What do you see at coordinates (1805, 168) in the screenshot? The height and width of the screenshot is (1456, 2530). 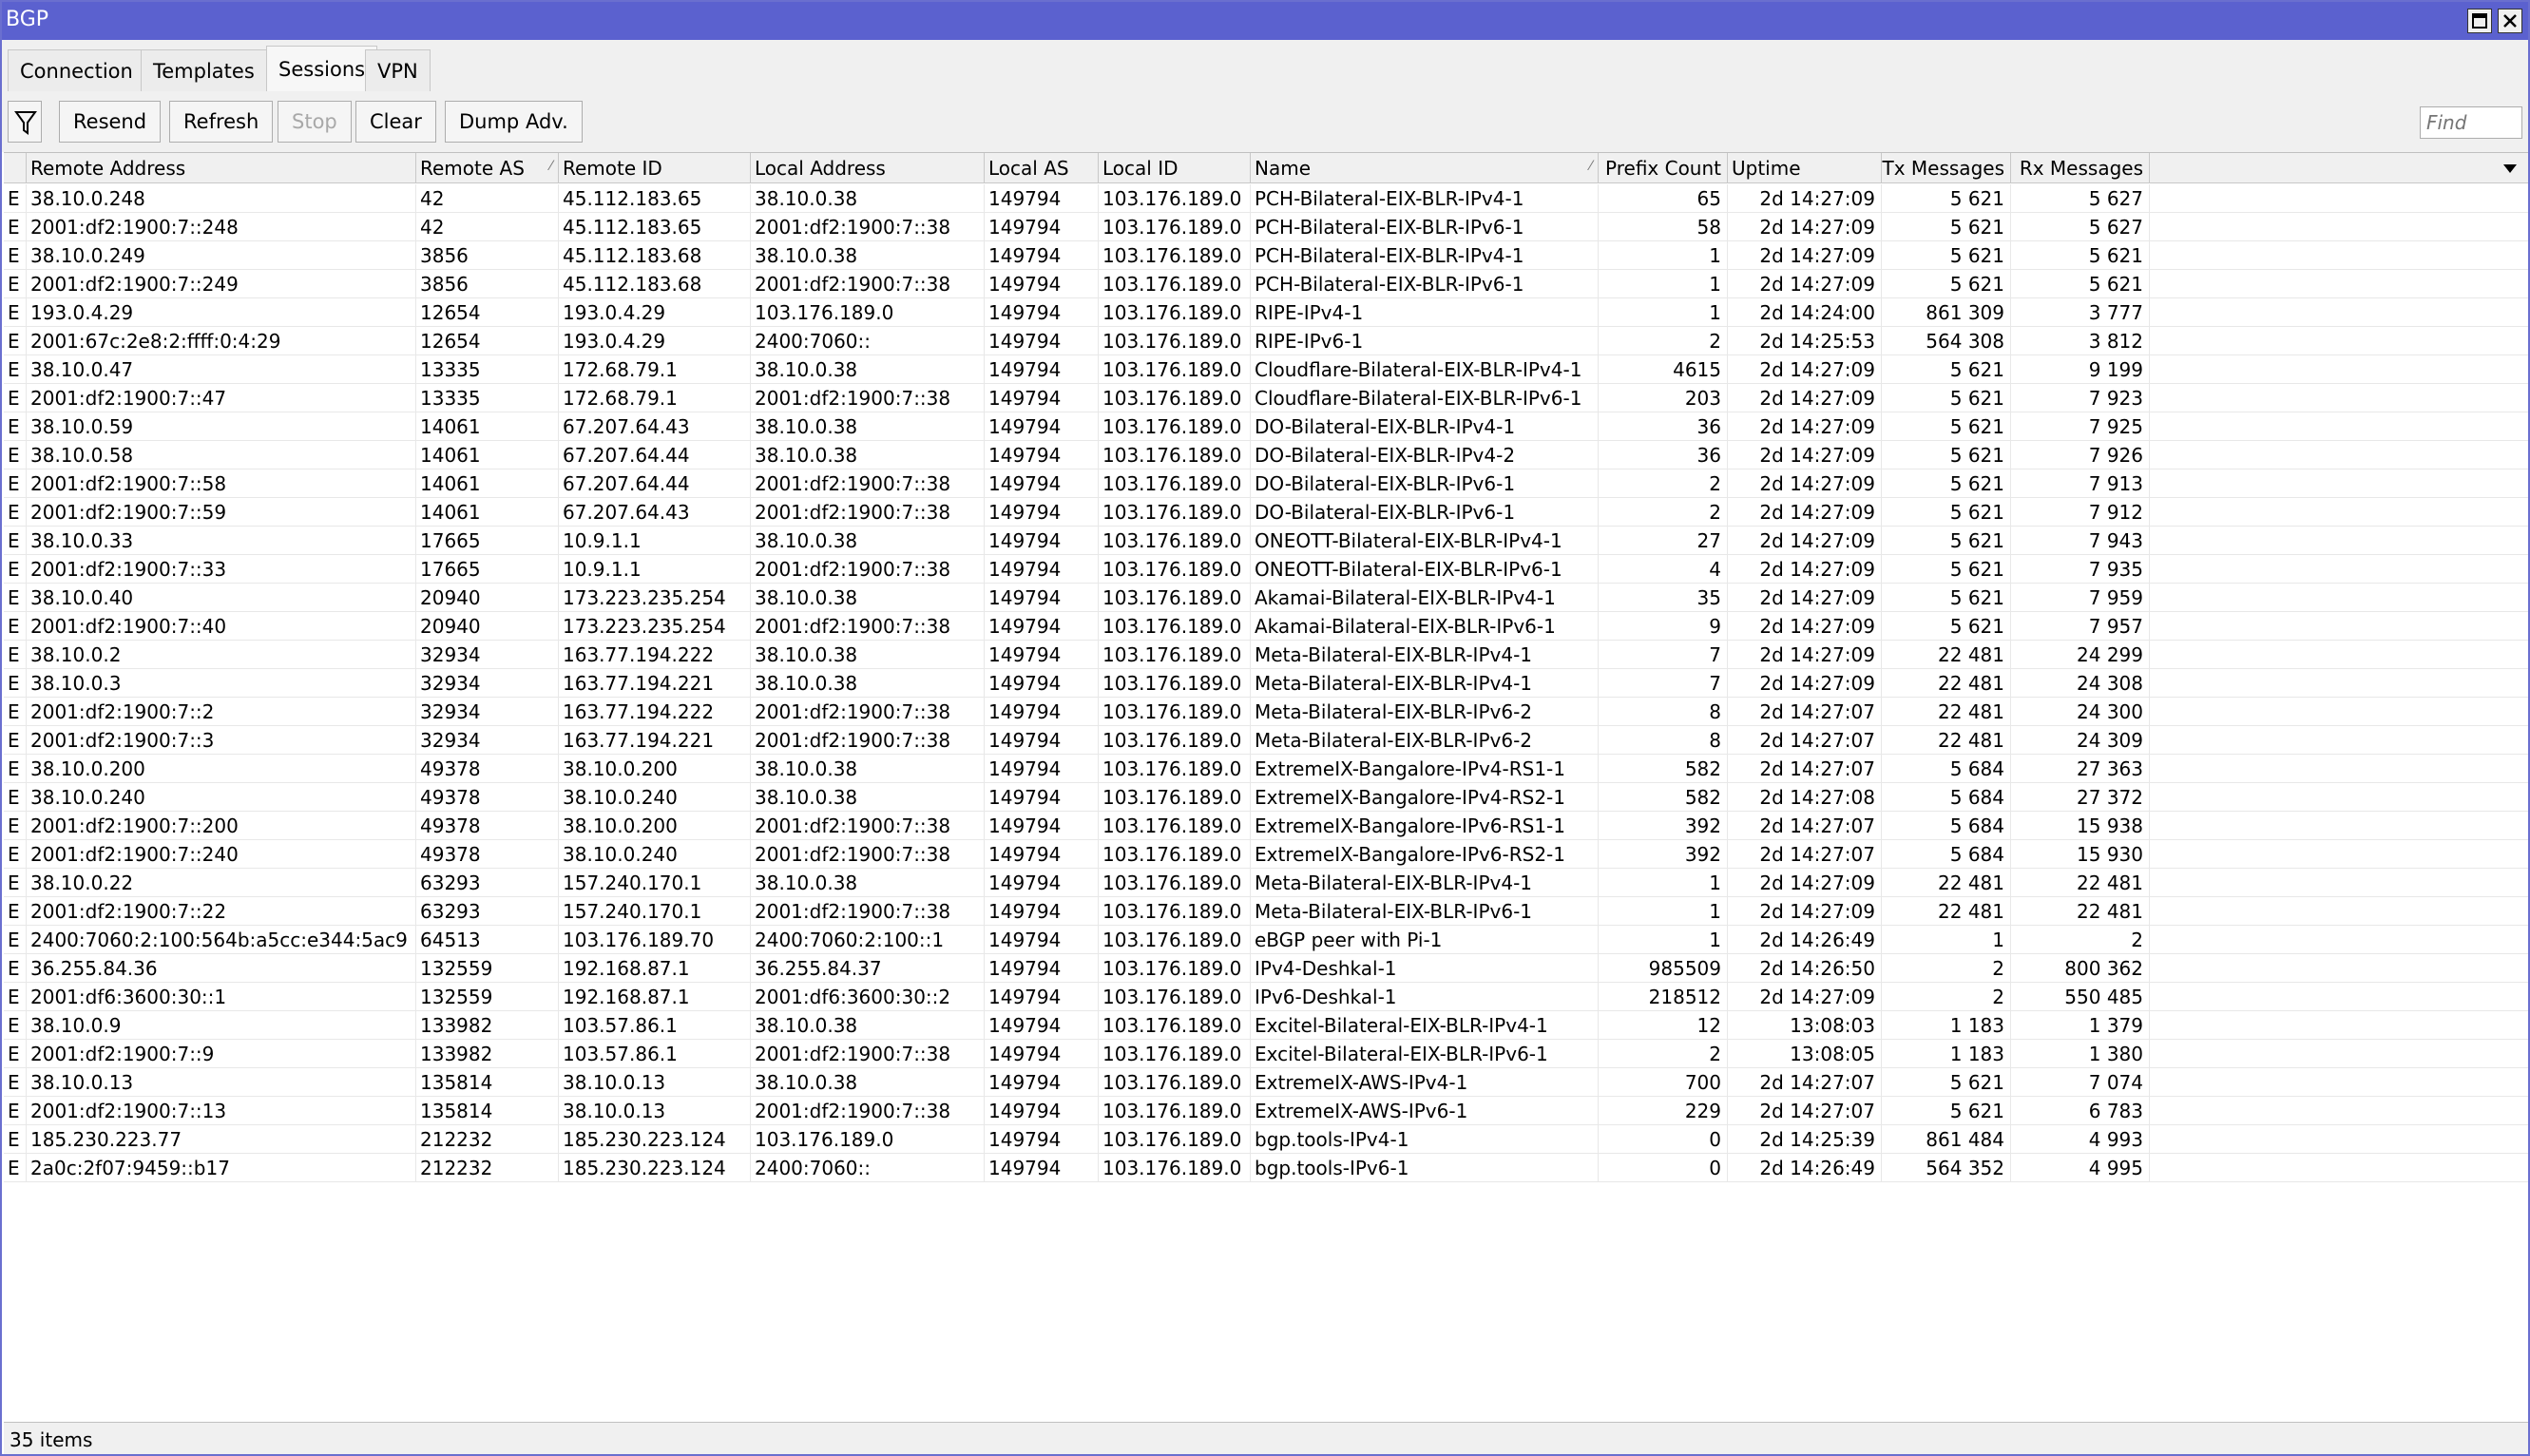 I see `column-header-uptime: Uptime` at bounding box center [1805, 168].